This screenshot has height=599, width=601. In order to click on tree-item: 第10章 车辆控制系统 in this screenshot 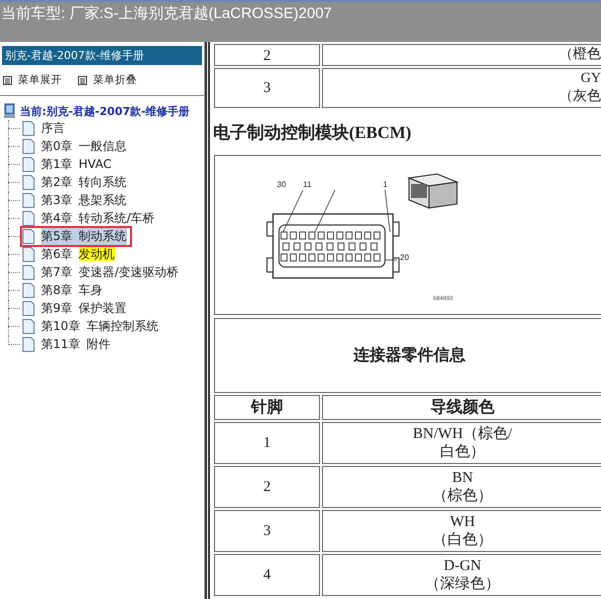, I will do `click(92, 326)`.